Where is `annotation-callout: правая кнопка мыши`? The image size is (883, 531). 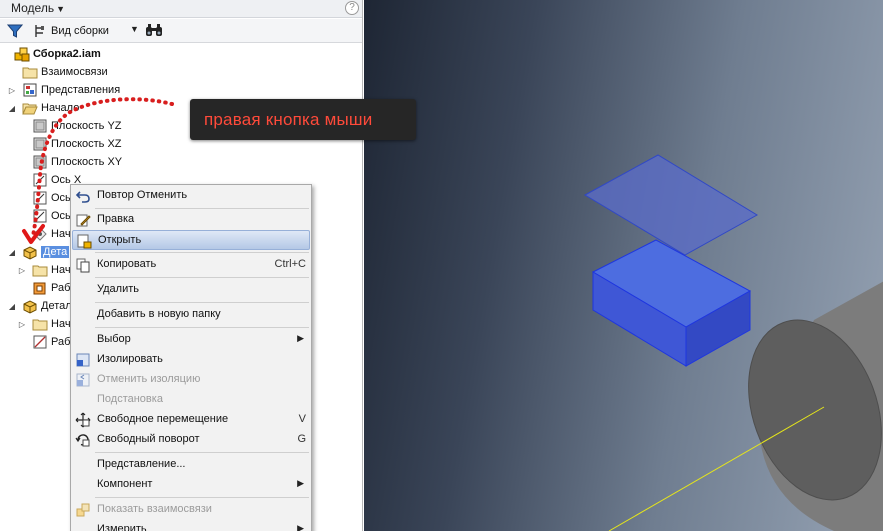 annotation-callout: правая кнопка мыши is located at coordinates (303, 119).